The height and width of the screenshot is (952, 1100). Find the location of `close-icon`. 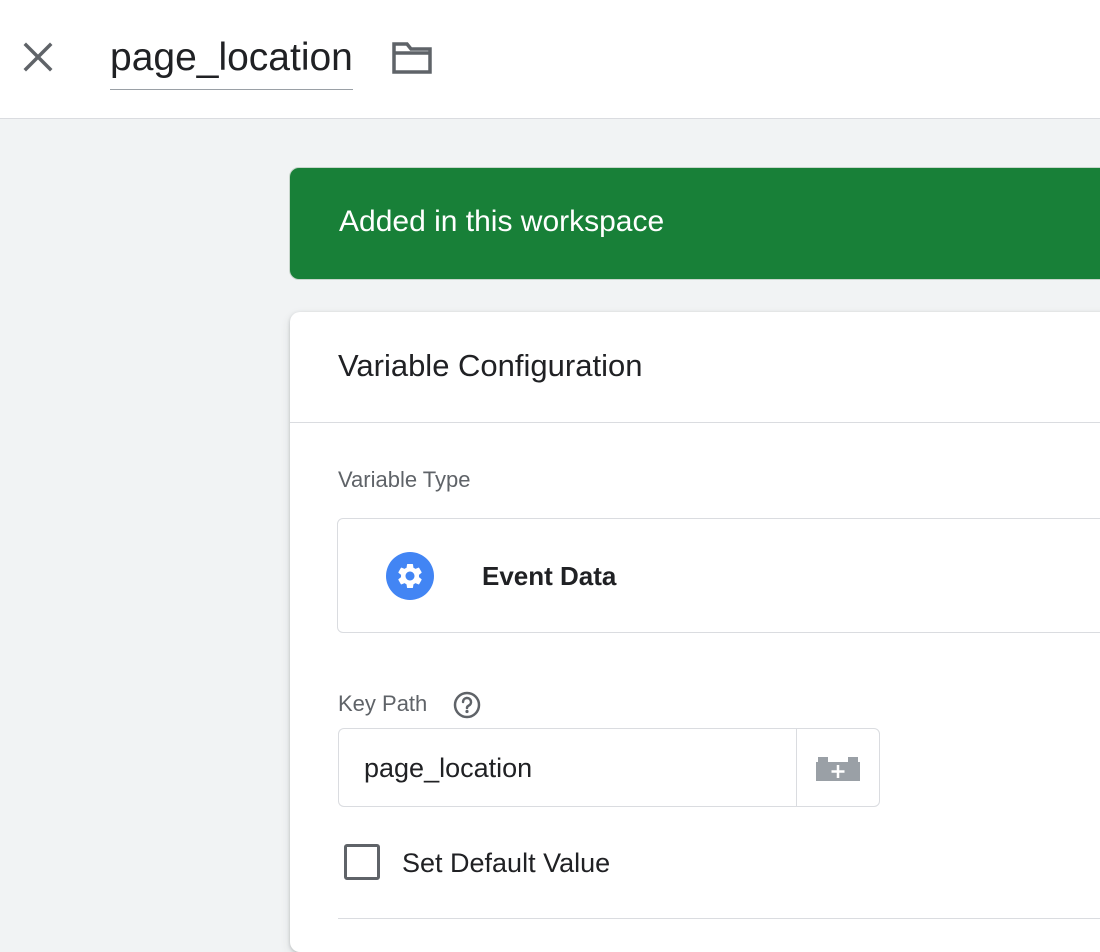

close-icon is located at coordinates (38, 57).